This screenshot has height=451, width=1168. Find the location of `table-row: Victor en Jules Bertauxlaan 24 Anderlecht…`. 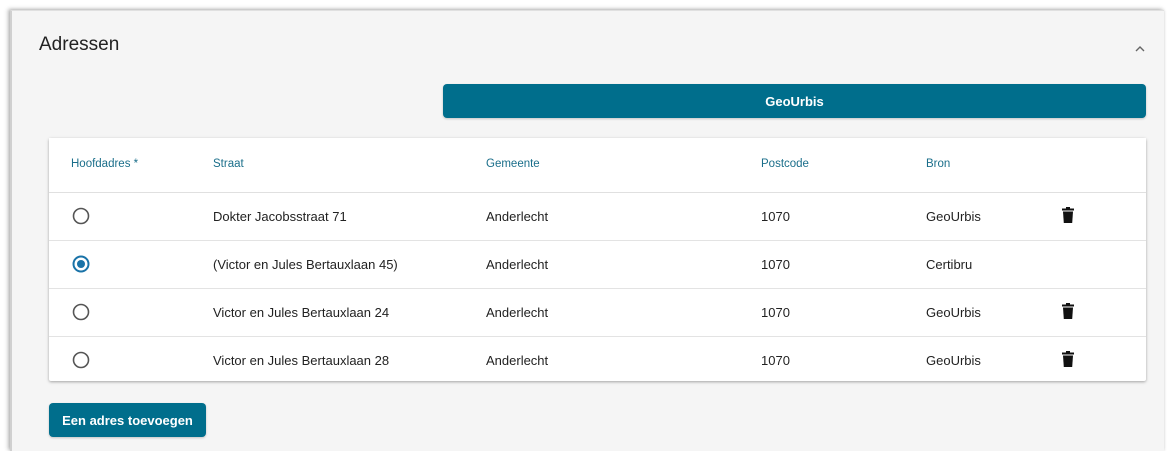

table-row: Victor en Jules Bertauxlaan 24 Anderlecht… is located at coordinates (597, 313).